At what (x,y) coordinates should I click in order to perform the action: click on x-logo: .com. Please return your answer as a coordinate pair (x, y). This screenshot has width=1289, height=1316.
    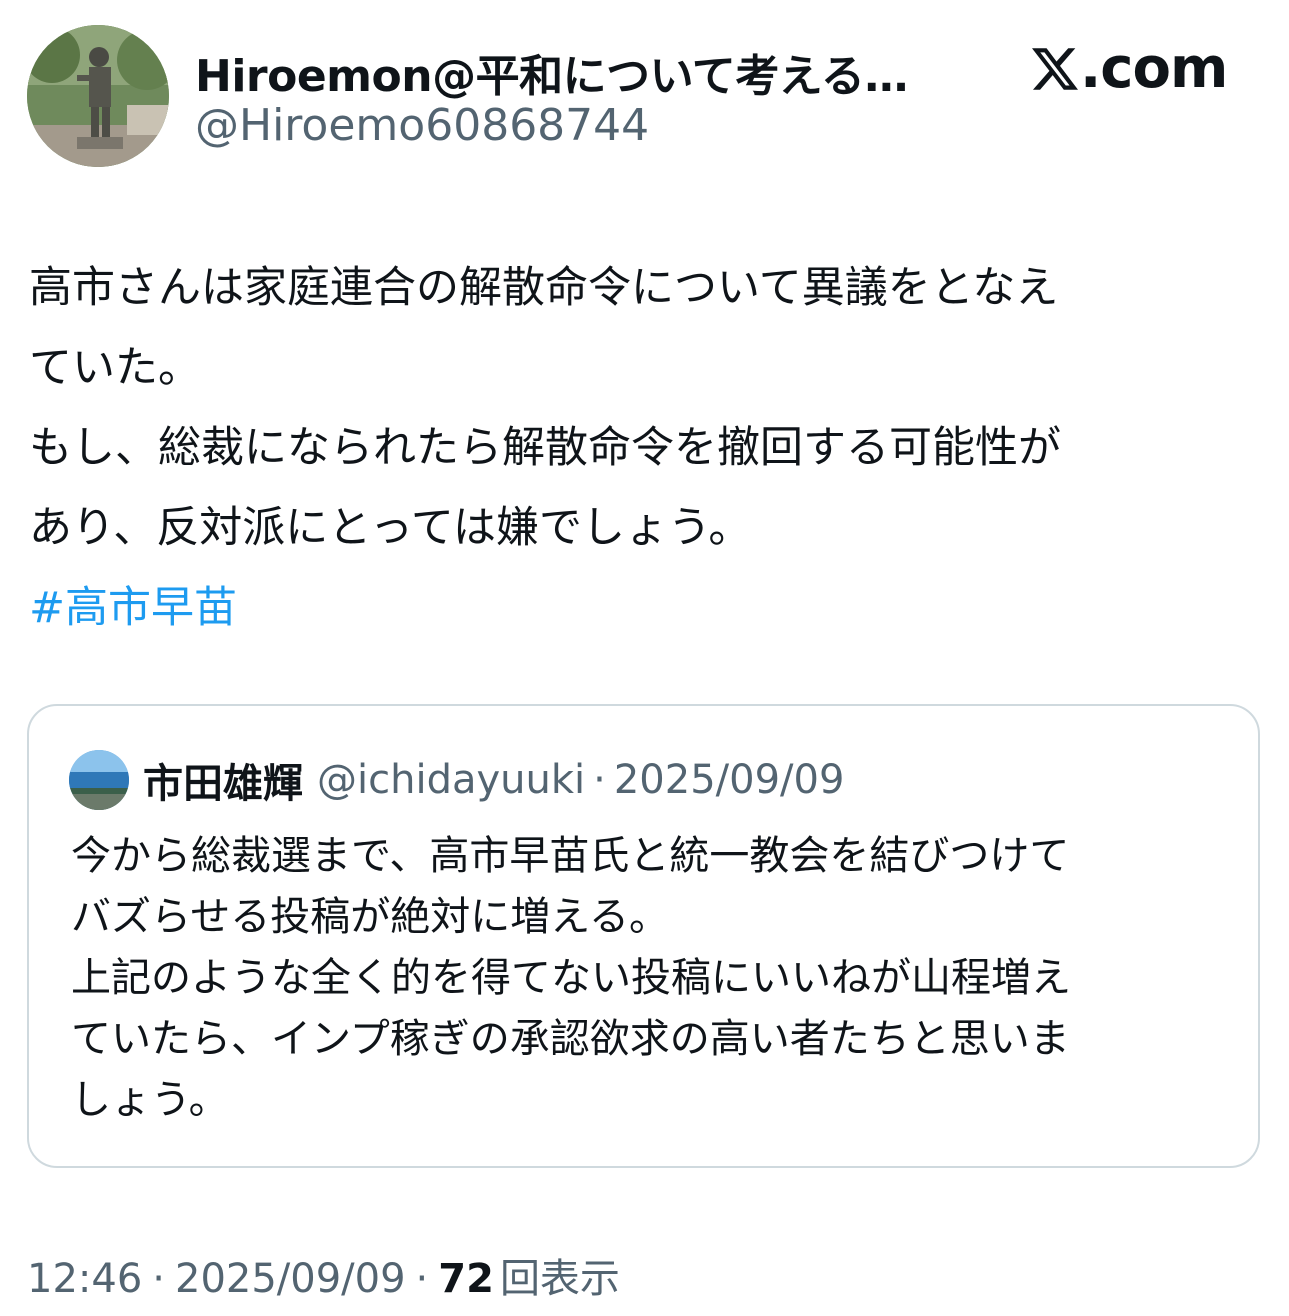
    Looking at the image, I should click on (1130, 68).